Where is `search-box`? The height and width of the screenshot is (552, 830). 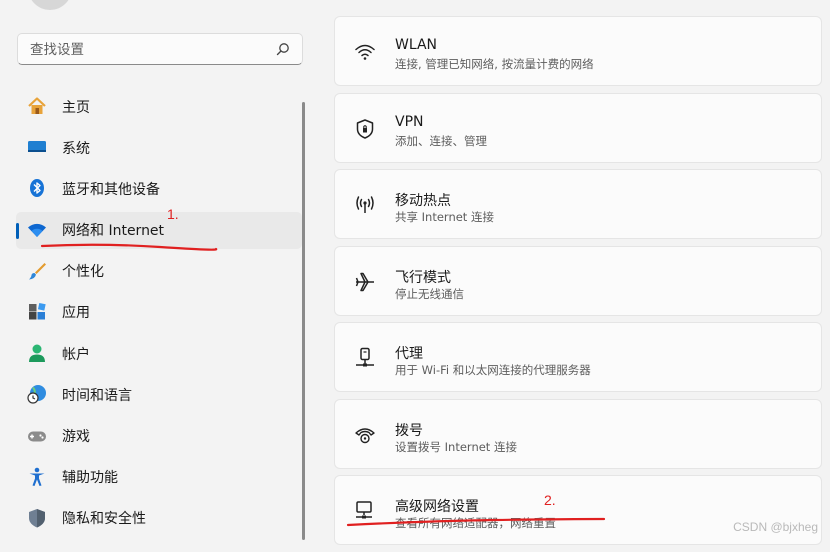
search-box is located at coordinates (160, 49).